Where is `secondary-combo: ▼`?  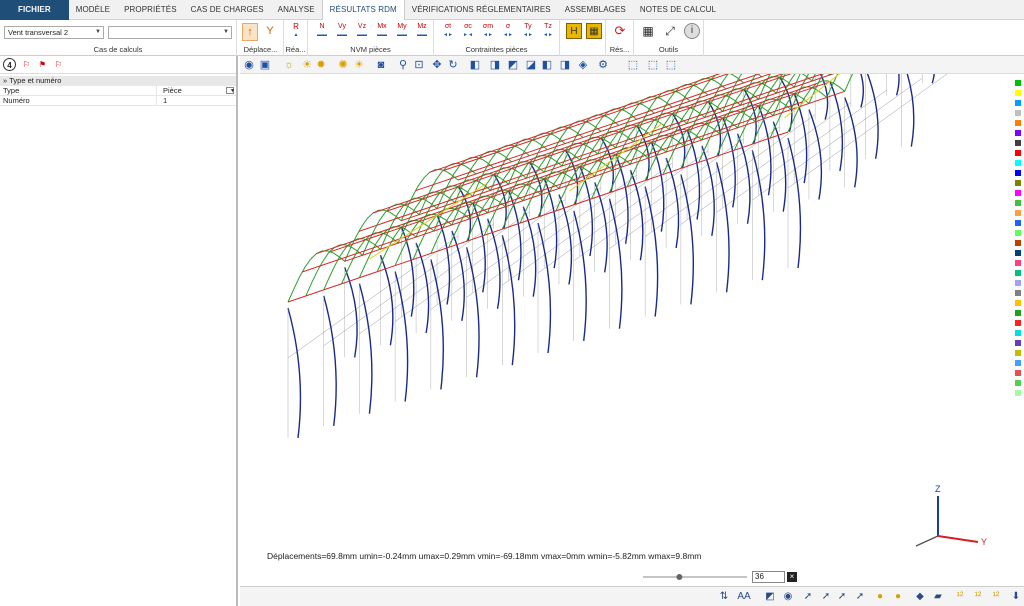
secondary-combo: ▼ is located at coordinates (170, 32).